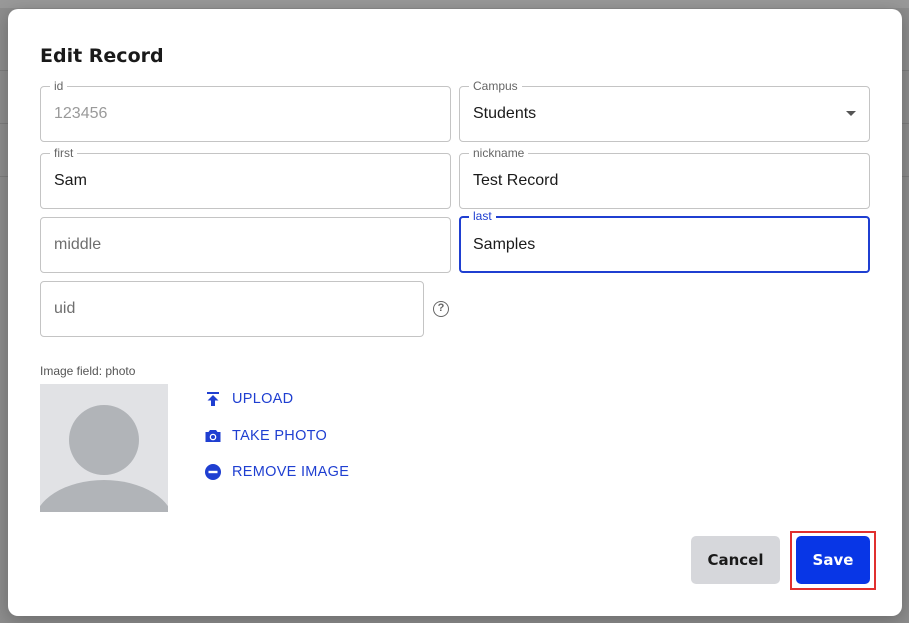 The image size is (909, 623). What do you see at coordinates (213, 399) in the screenshot?
I see `upload-icon` at bounding box center [213, 399].